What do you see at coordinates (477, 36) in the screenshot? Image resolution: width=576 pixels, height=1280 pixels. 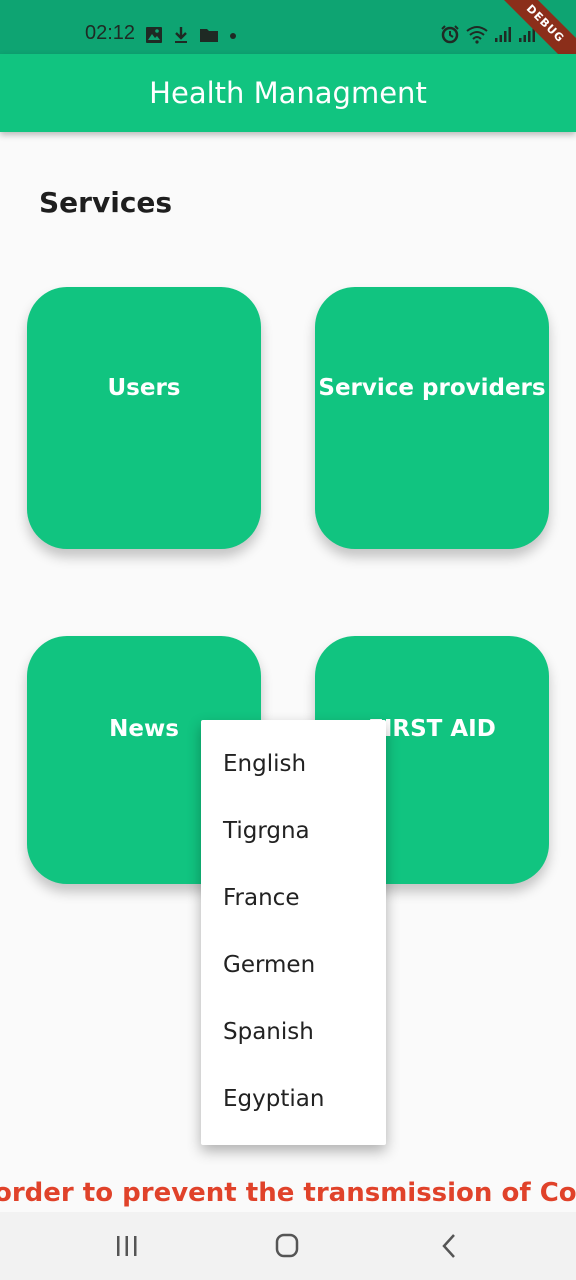 I see `wifi-icon` at bounding box center [477, 36].